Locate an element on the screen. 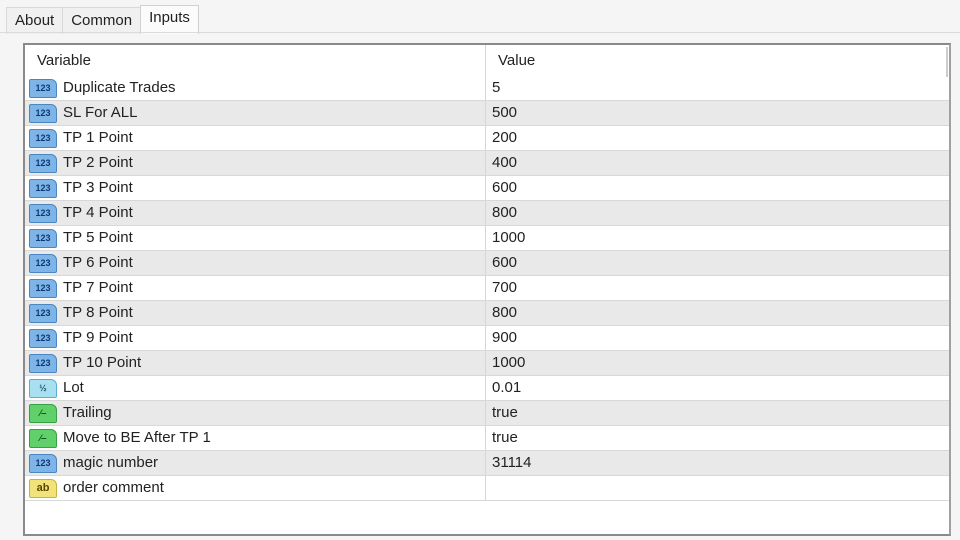  table-row: ab order comment is located at coordinates (487, 488).